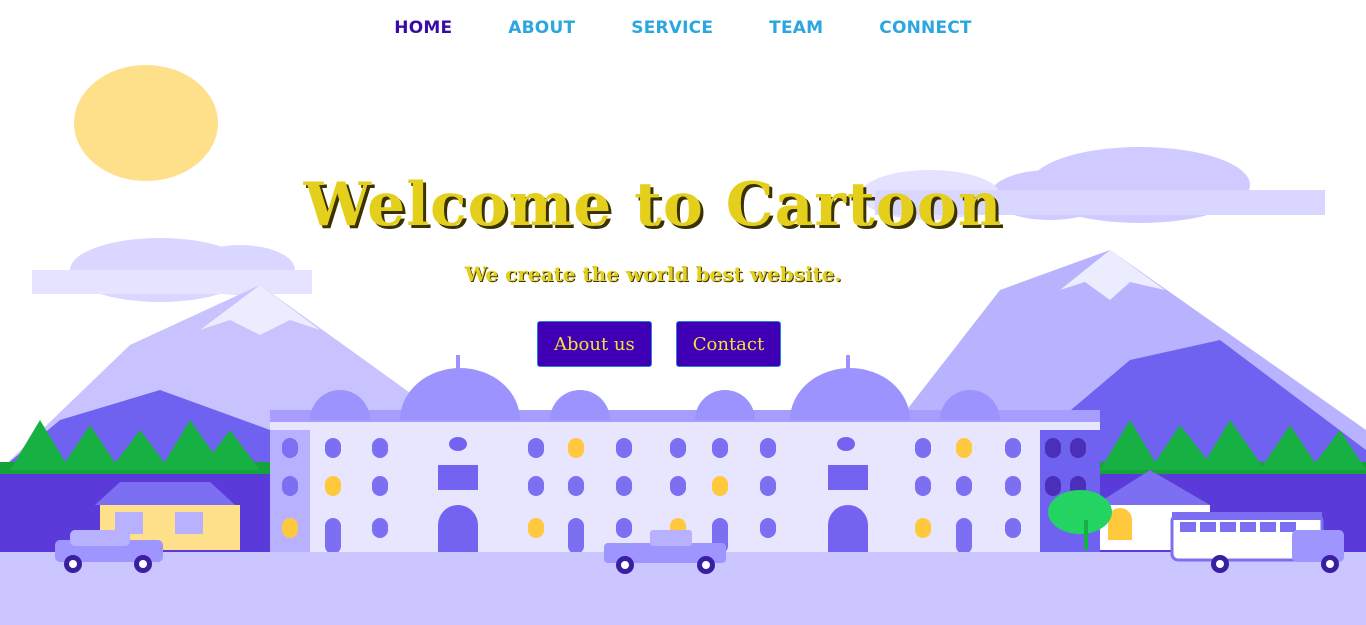  I want to click on main-nav: HOME ABOUT SERVICE TEAM CONNECT, so click(683, 28).